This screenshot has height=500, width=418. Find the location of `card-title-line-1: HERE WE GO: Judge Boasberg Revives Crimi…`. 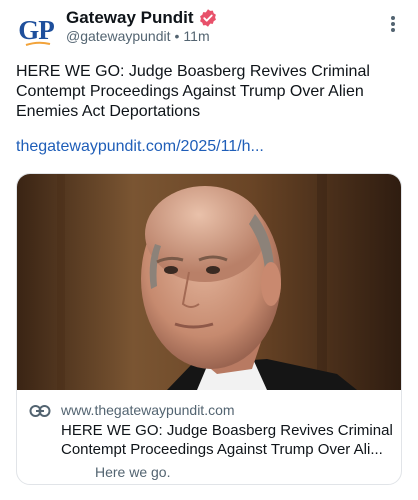

card-title-line-1: HERE WE GO: Judge Boasberg Revives Crimi… is located at coordinates (227, 430).